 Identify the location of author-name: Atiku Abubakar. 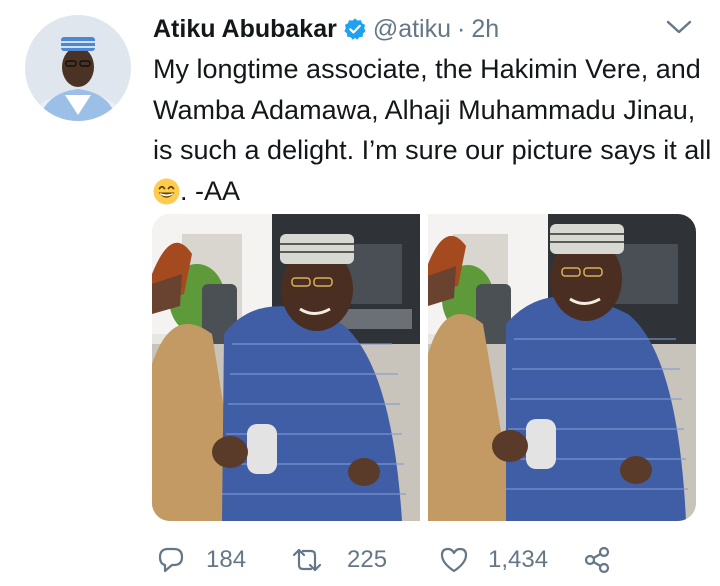
(245, 29).